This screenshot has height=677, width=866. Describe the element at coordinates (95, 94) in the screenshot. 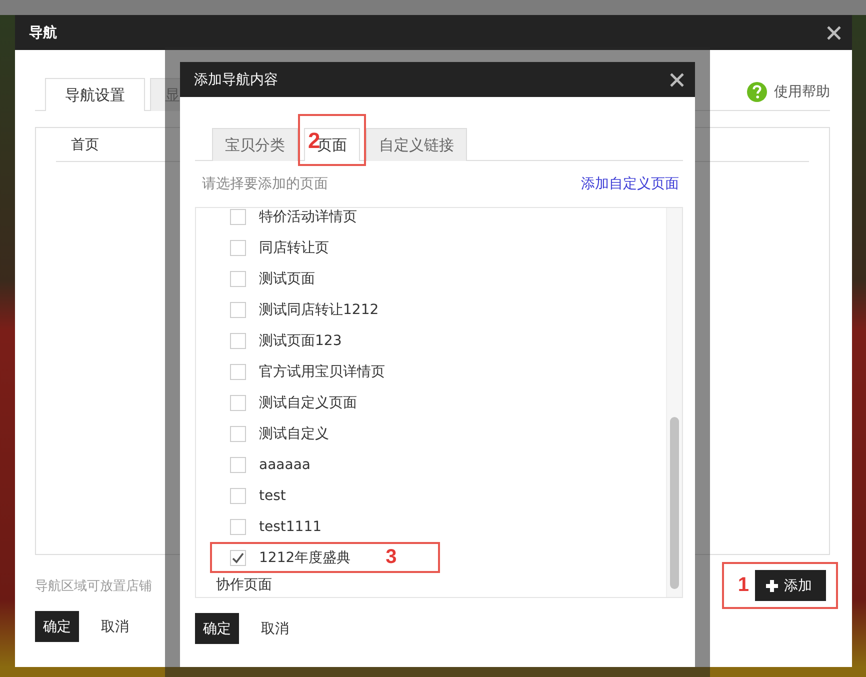

I see `tab: 导航设置` at that location.